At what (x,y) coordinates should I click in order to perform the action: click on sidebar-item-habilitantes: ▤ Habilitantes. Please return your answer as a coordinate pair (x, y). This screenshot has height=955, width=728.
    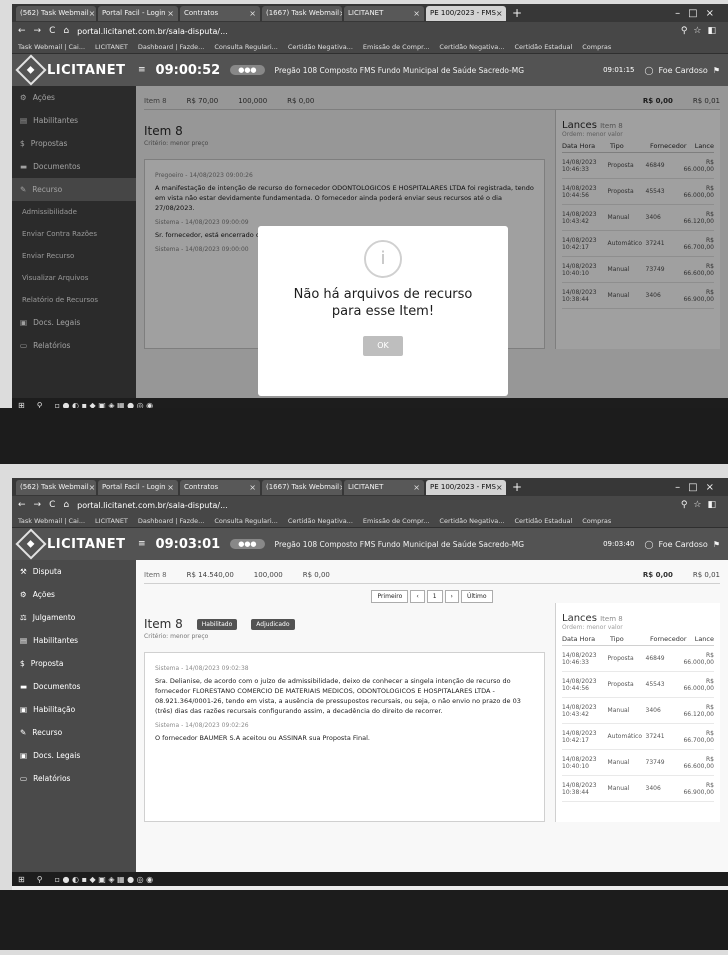
    Looking at the image, I should click on (74, 640).